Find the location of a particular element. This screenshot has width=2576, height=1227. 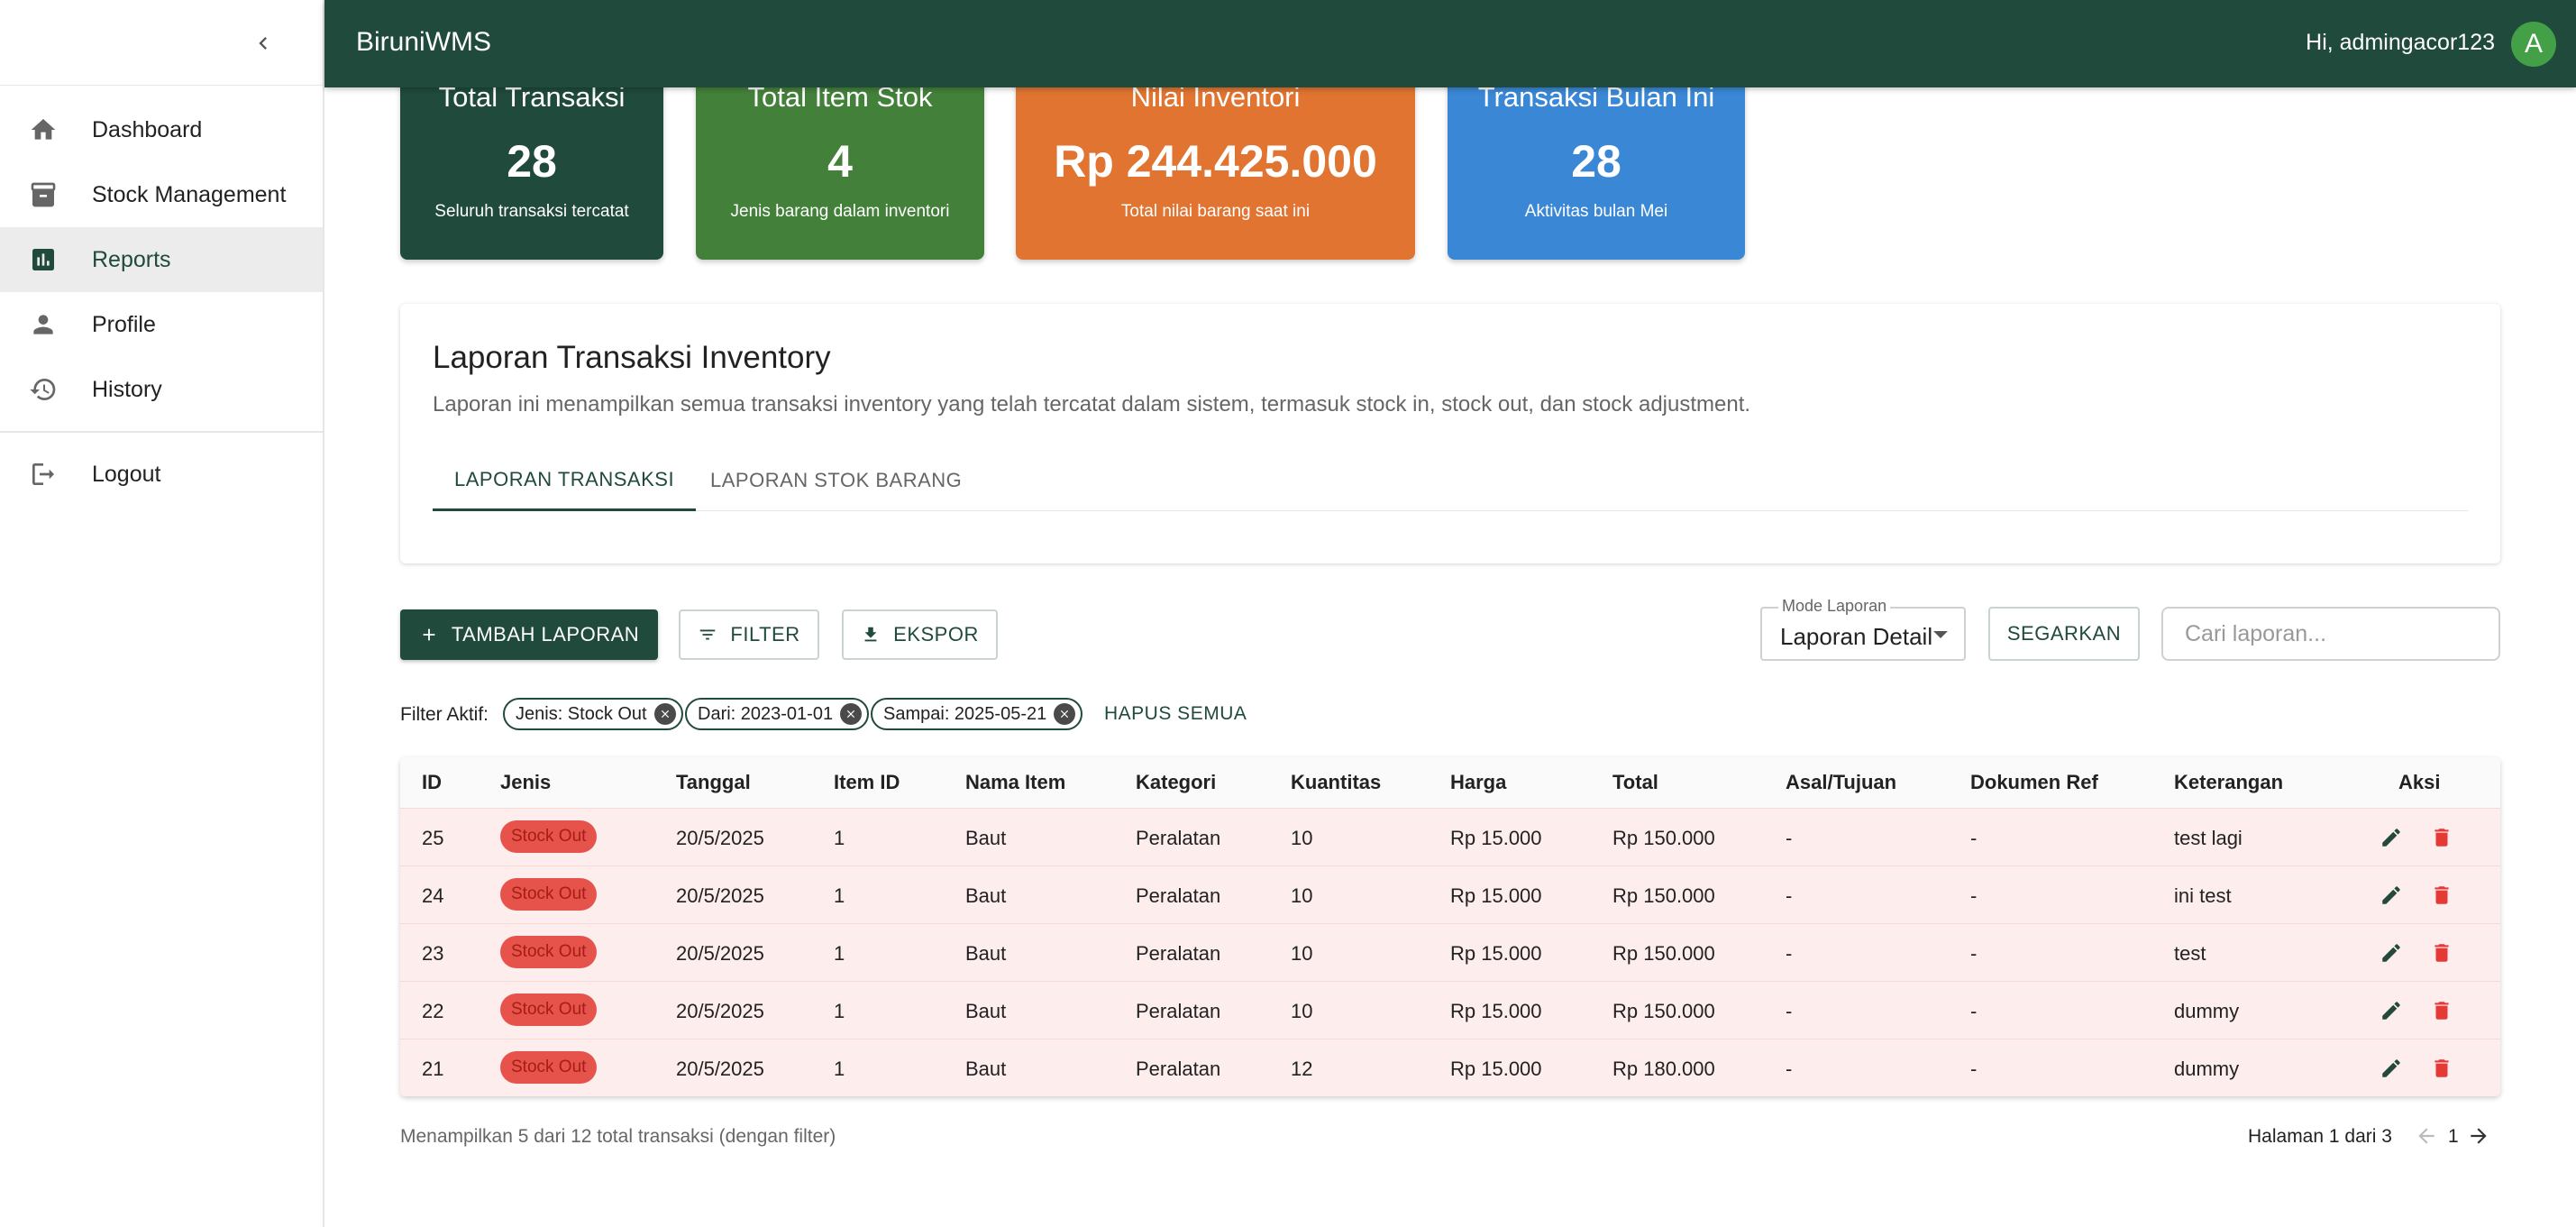

plus-icon is located at coordinates (429, 634).